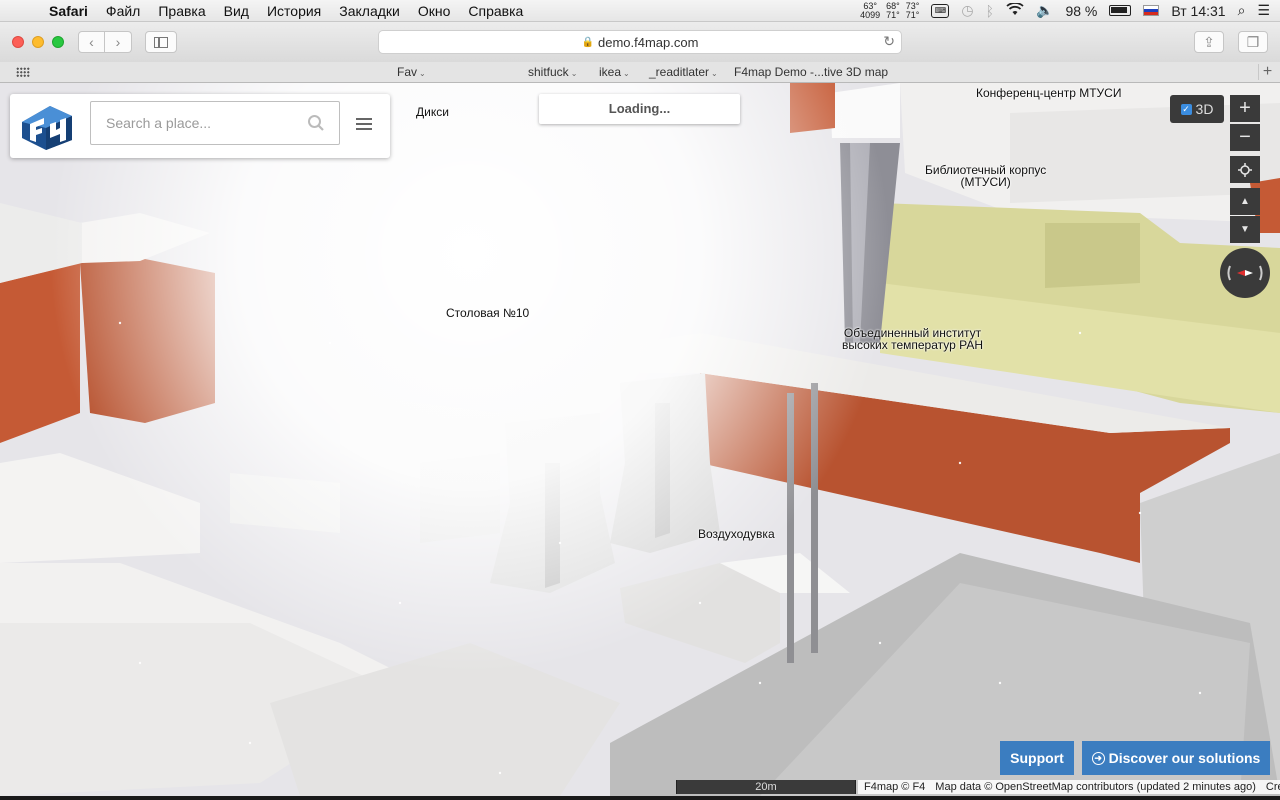 The height and width of the screenshot is (800, 1280). Describe the element at coordinates (1120, 10) in the screenshot. I see `battery-icon` at that location.